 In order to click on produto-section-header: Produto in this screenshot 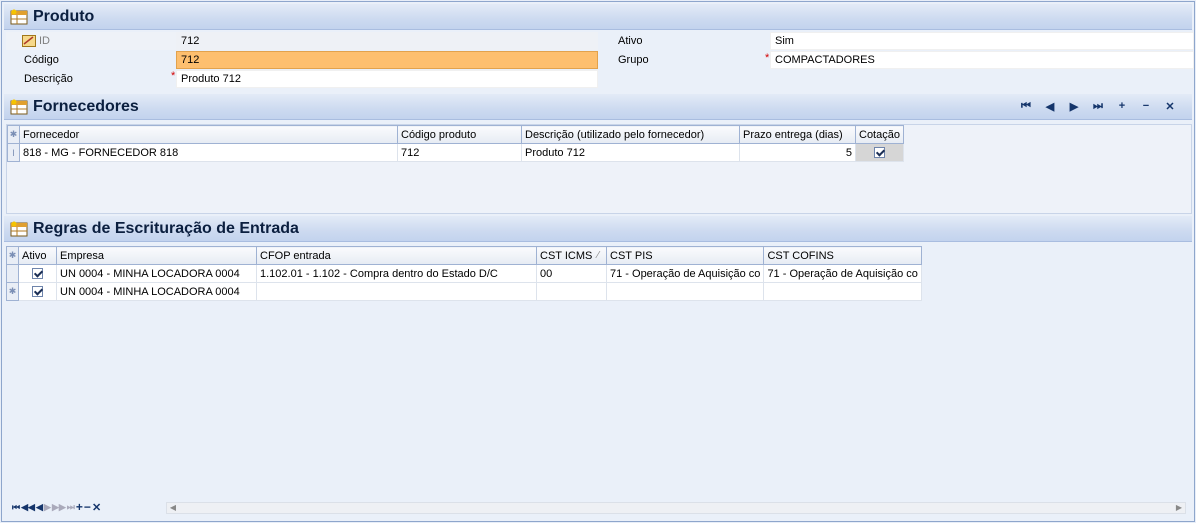, I will do `click(598, 17)`.